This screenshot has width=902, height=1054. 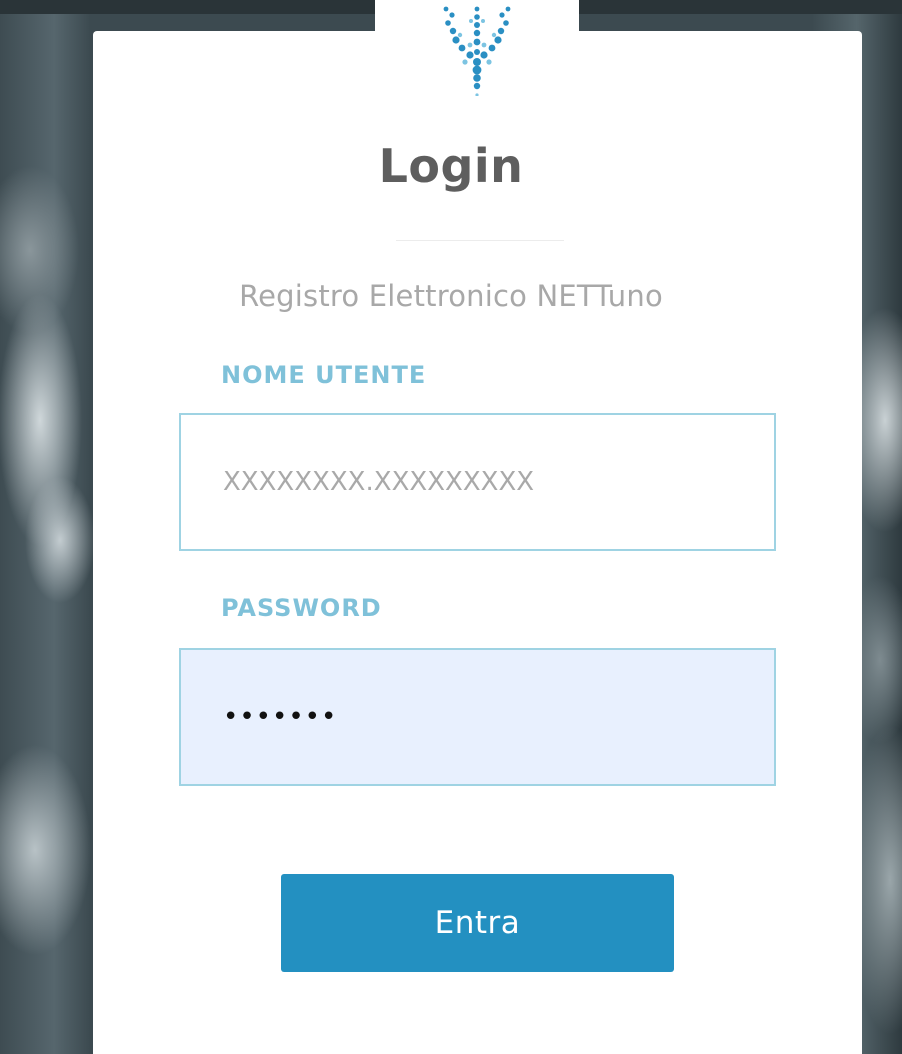 What do you see at coordinates (301, 608) in the screenshot?
I see `password-label: PASSWORD` at bounding box center [301, 608].